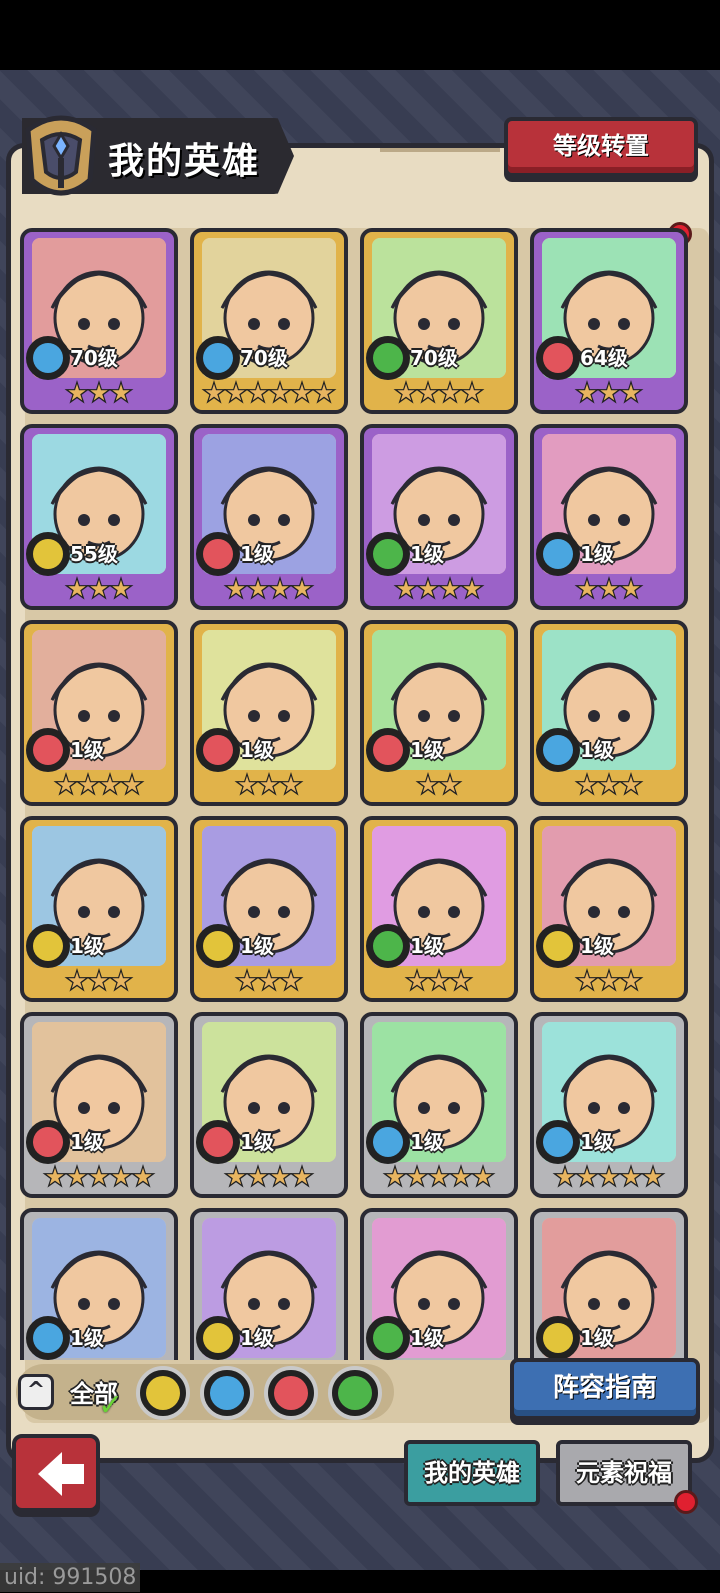  Describe the element at coordinates (355, 1393) in the screenshot. I see `filter-wind-button` at that location.